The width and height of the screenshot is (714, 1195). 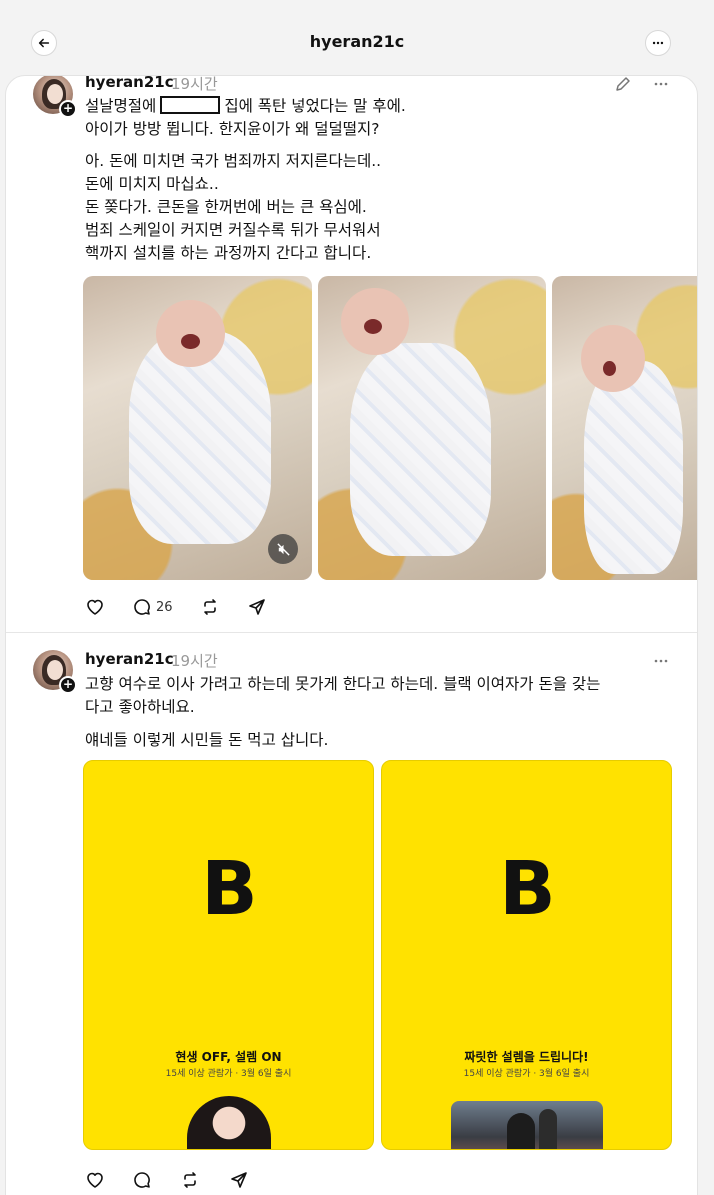 I want to click on ad-headline: 짜릿한 설렘을 드립니다!, so click(x=526, y=1057).